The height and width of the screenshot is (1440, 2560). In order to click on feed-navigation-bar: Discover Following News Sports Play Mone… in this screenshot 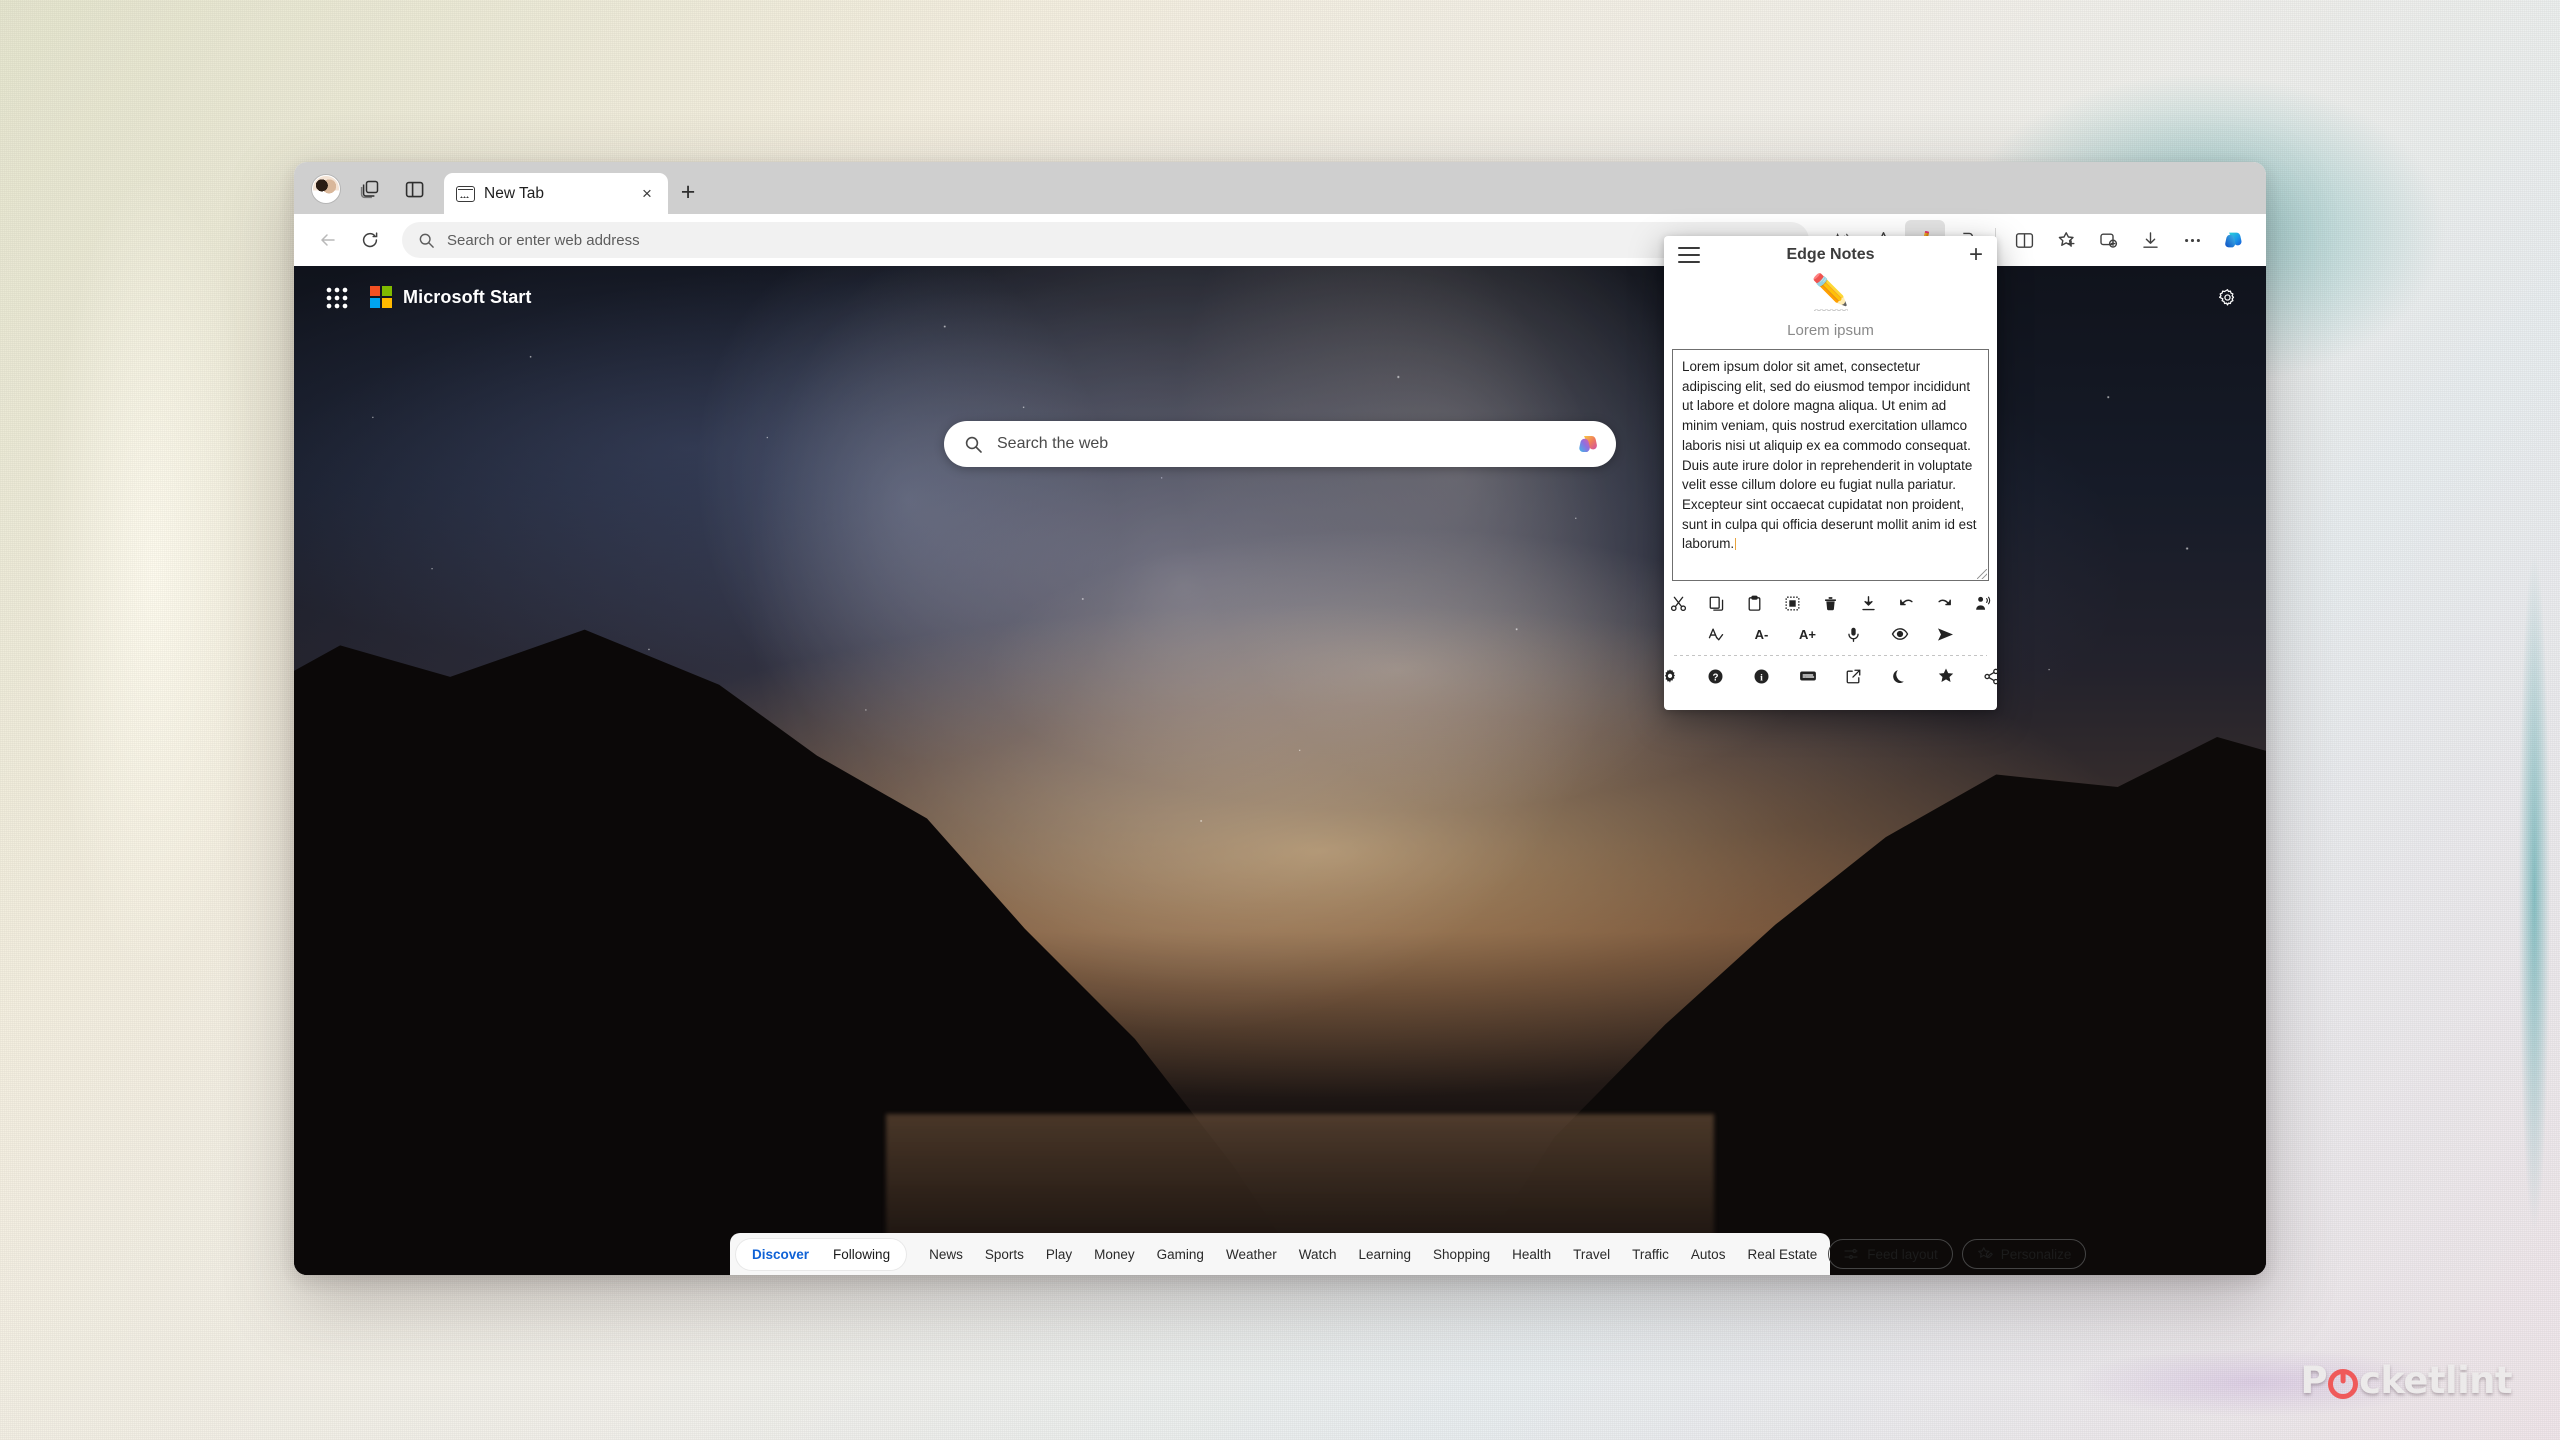, I will do `click(1408, 1254)`.